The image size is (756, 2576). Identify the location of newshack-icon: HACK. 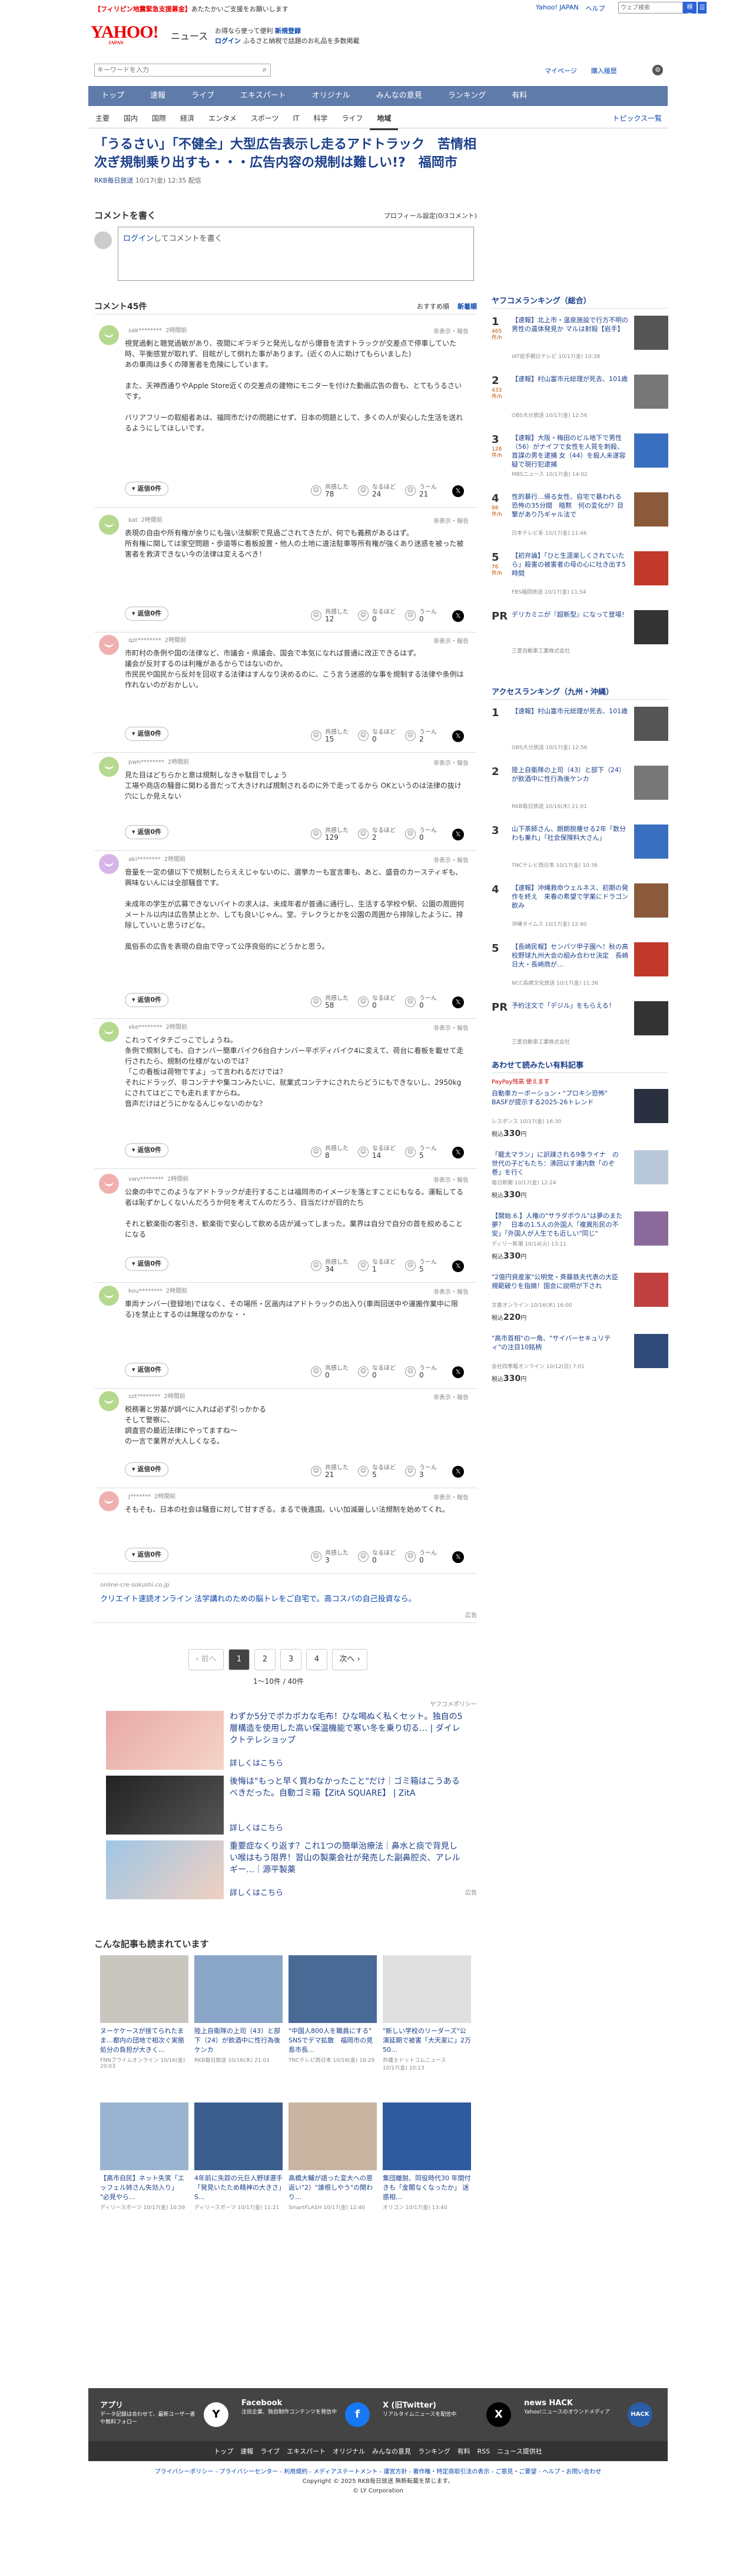
(640, 2414).